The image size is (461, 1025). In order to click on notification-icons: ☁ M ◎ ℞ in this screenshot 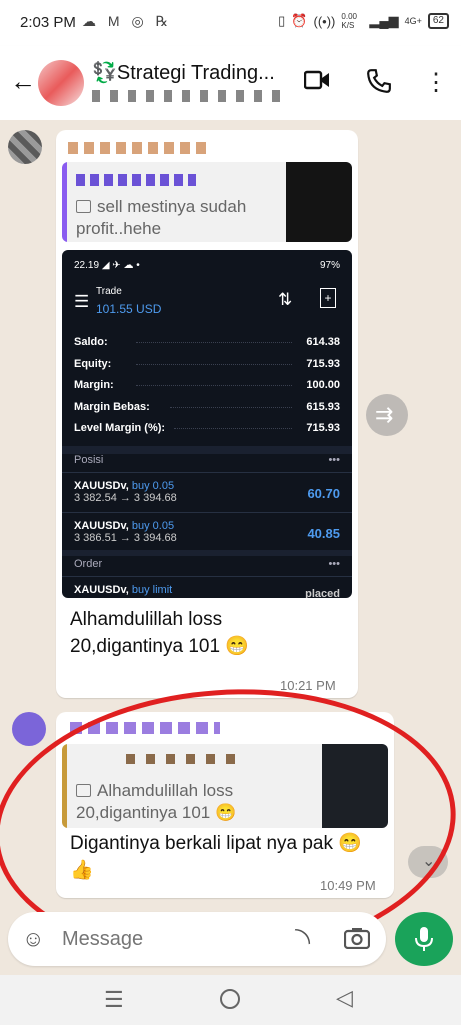, I will do `click(127, 21)`.